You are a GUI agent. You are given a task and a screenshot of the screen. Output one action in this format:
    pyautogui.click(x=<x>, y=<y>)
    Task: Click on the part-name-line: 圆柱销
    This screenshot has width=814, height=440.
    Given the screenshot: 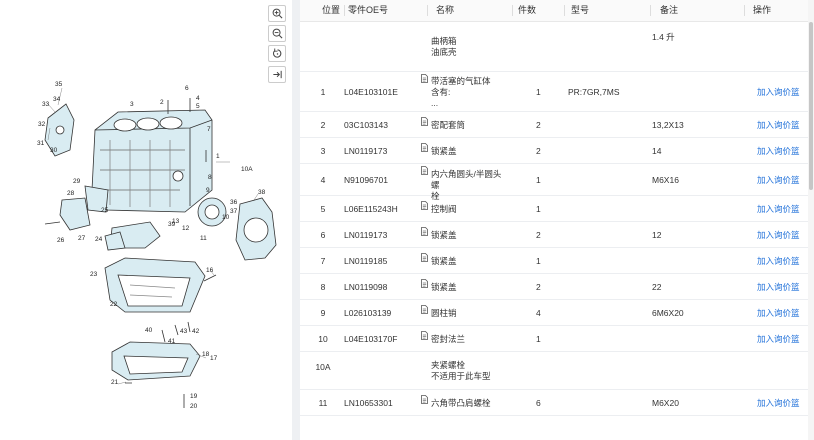 What is the action you would take?
    pyautogui.click(x=444, y=313)
    